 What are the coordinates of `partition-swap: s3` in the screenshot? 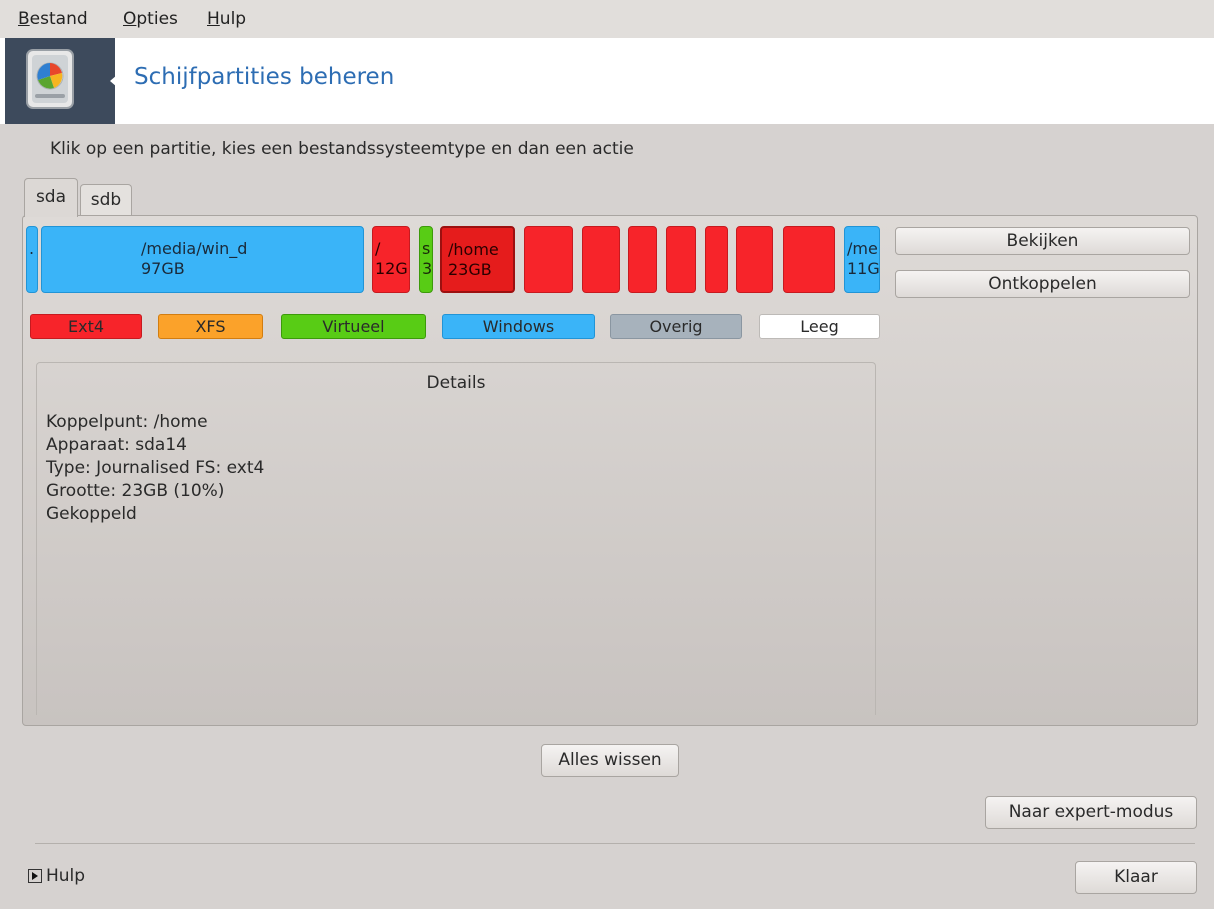 It's located at (426, 259).